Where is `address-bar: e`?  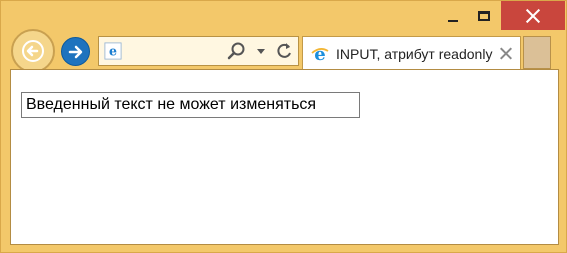 address-bar: e is located at coordinates (198, 51).